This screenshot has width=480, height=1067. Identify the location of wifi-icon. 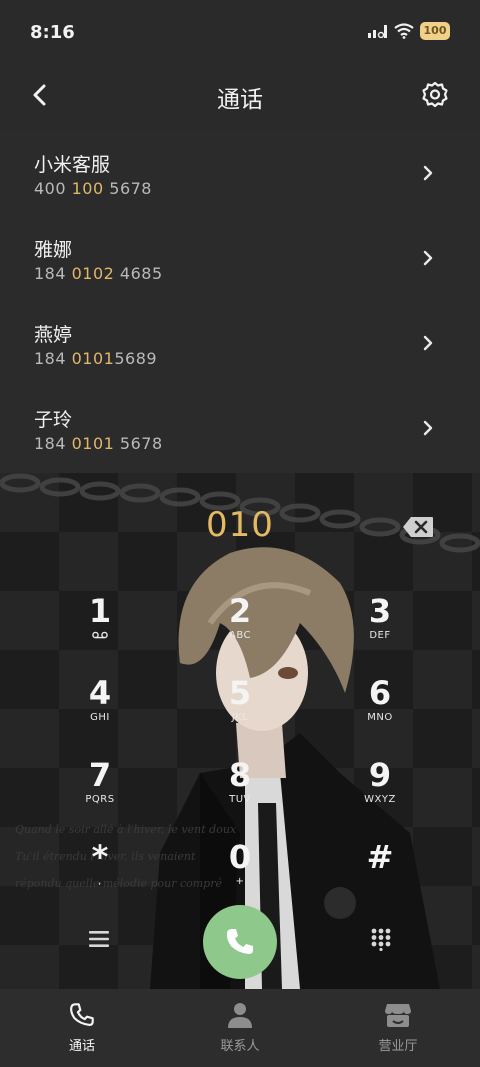
(404, 31).